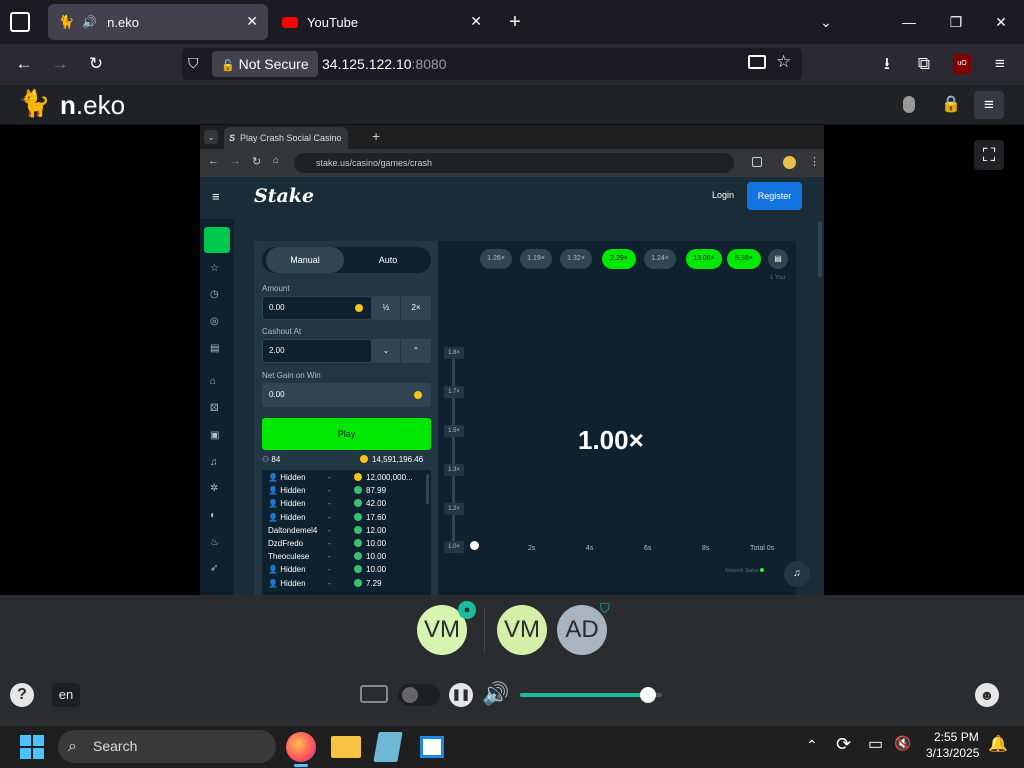  Describe the element at coordinates (89, 22) in the screenshot. I see `speaker-icon: 🔊` at that location.